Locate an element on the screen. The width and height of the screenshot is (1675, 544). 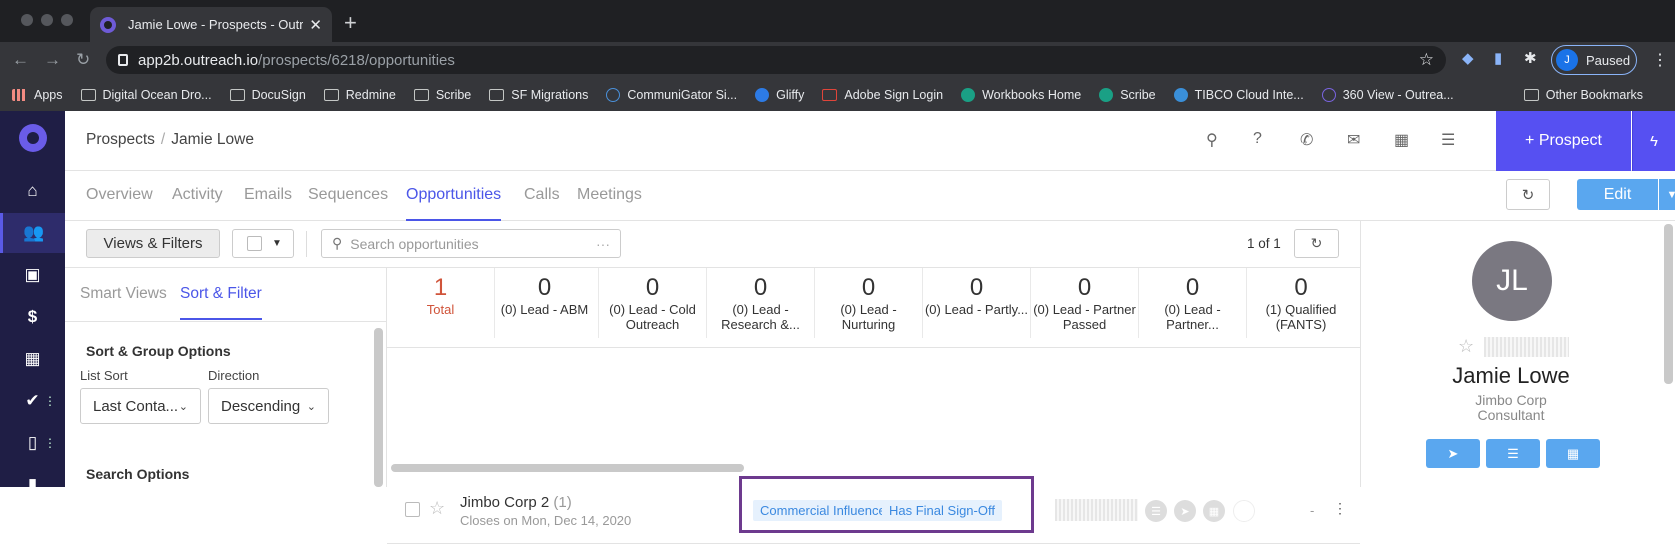
tab-calls: Calls is located at coordinates (542, 203).